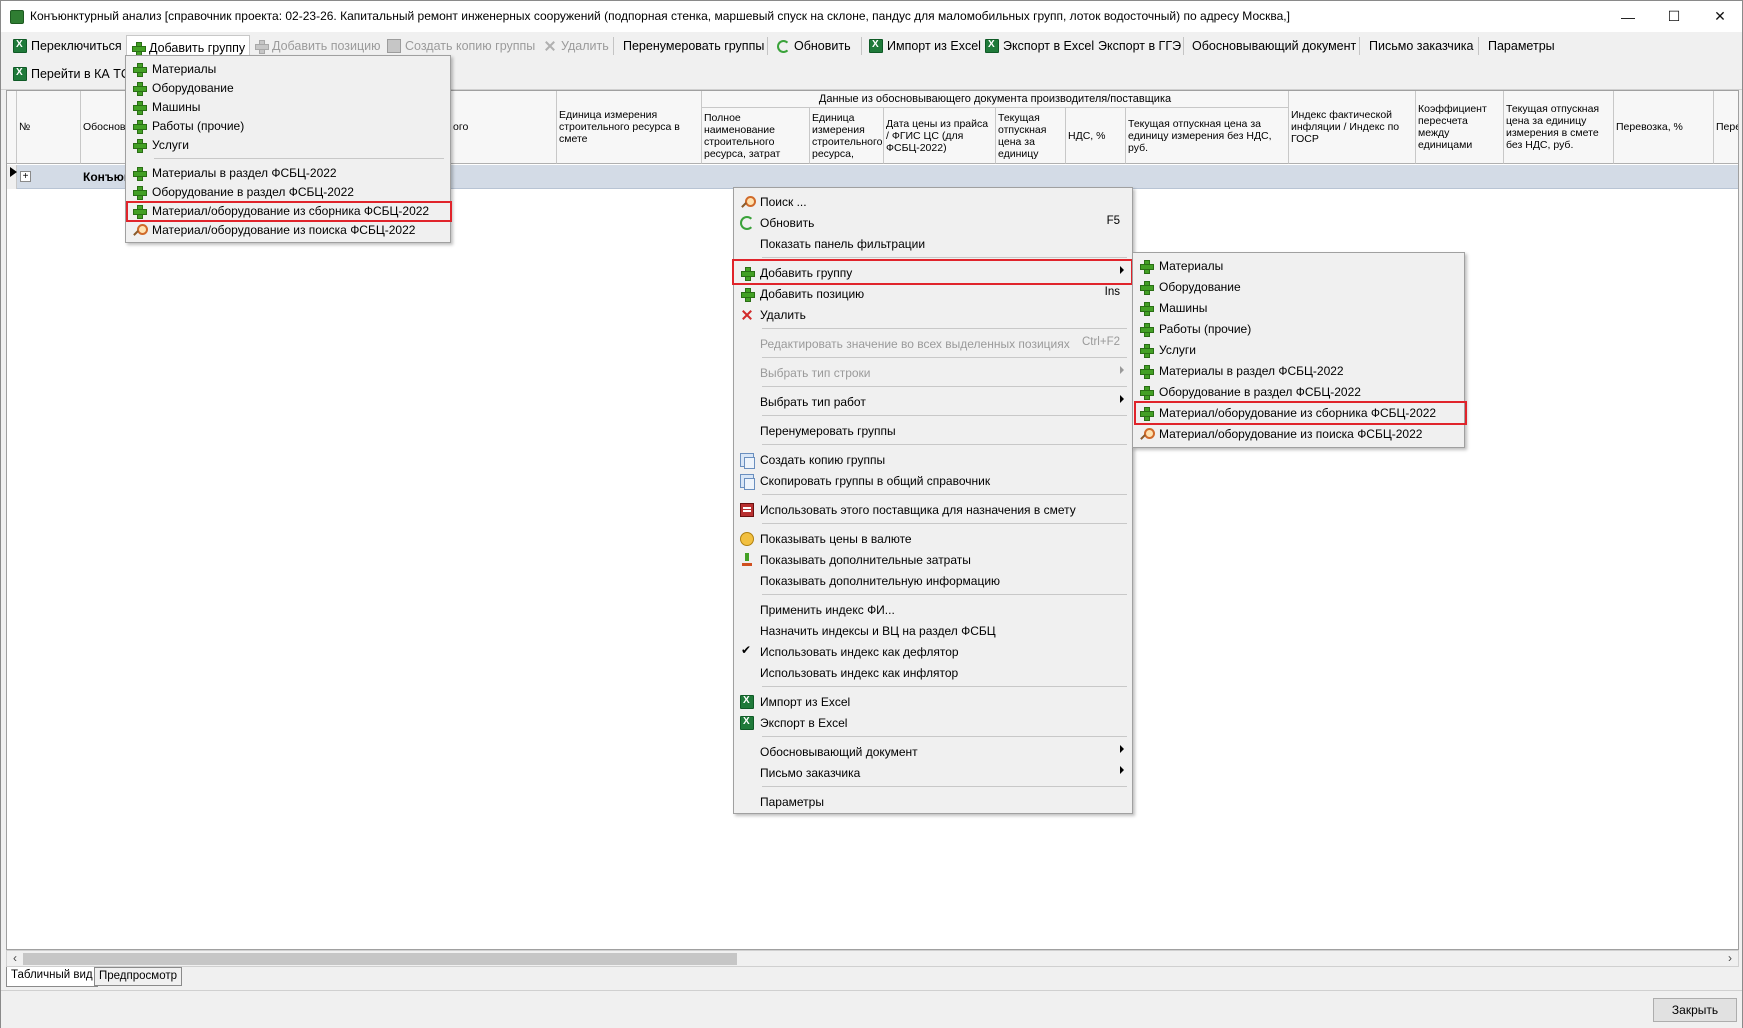  Describe the element at coordinates (933, 651) in the screenshot. I see `cm-use-deflator: Использовать индекс как дефлятор` at that location.